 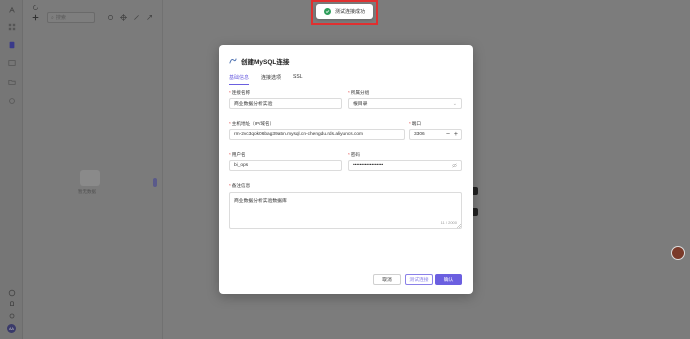 What do you see at coordinates (297, 79) in the screenshot?
I see `tab-ssl: SSL` at bounding box center [297, 79].